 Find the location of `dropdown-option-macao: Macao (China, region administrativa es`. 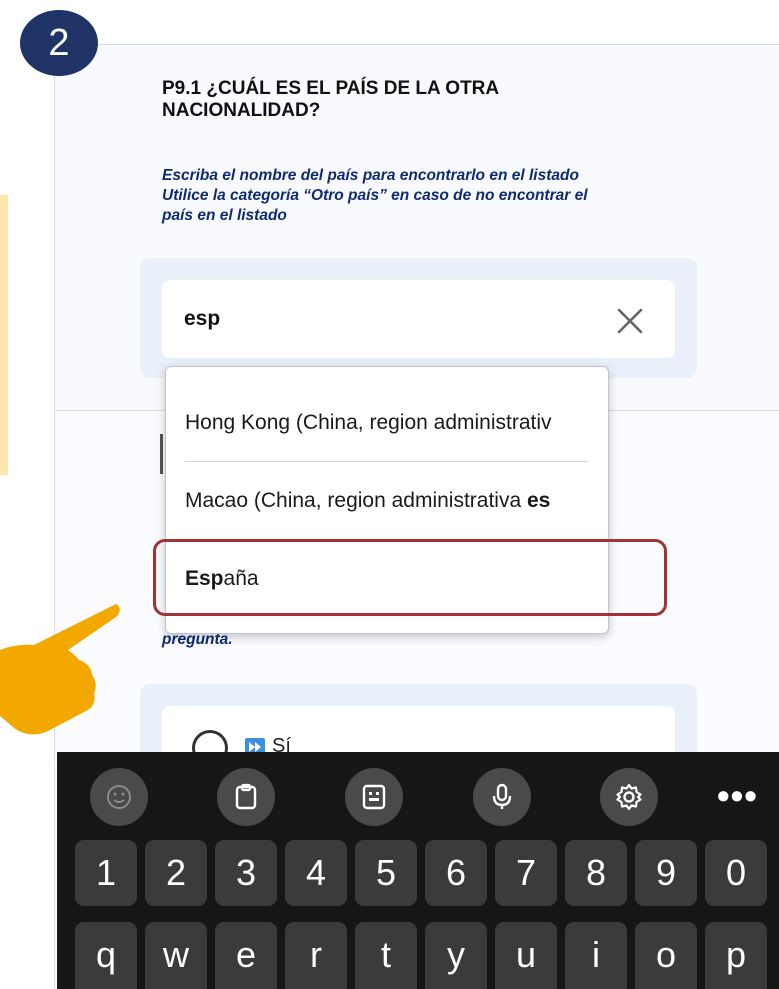

dropdown-option-macao: Macao (China, region administrativa es is located at coordinates (387, 501).